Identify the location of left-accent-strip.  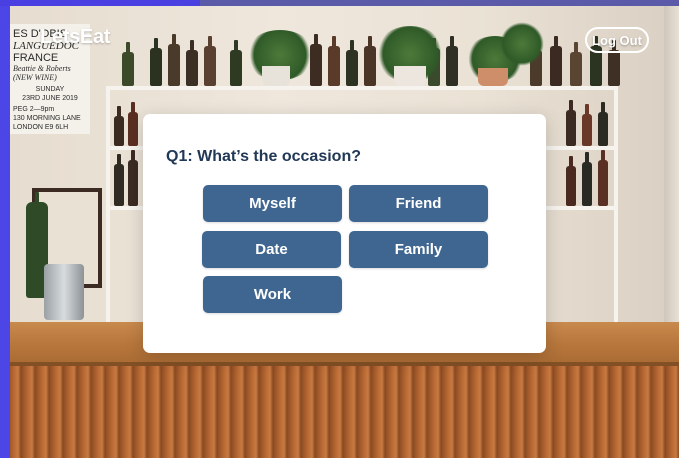
(5, 229).